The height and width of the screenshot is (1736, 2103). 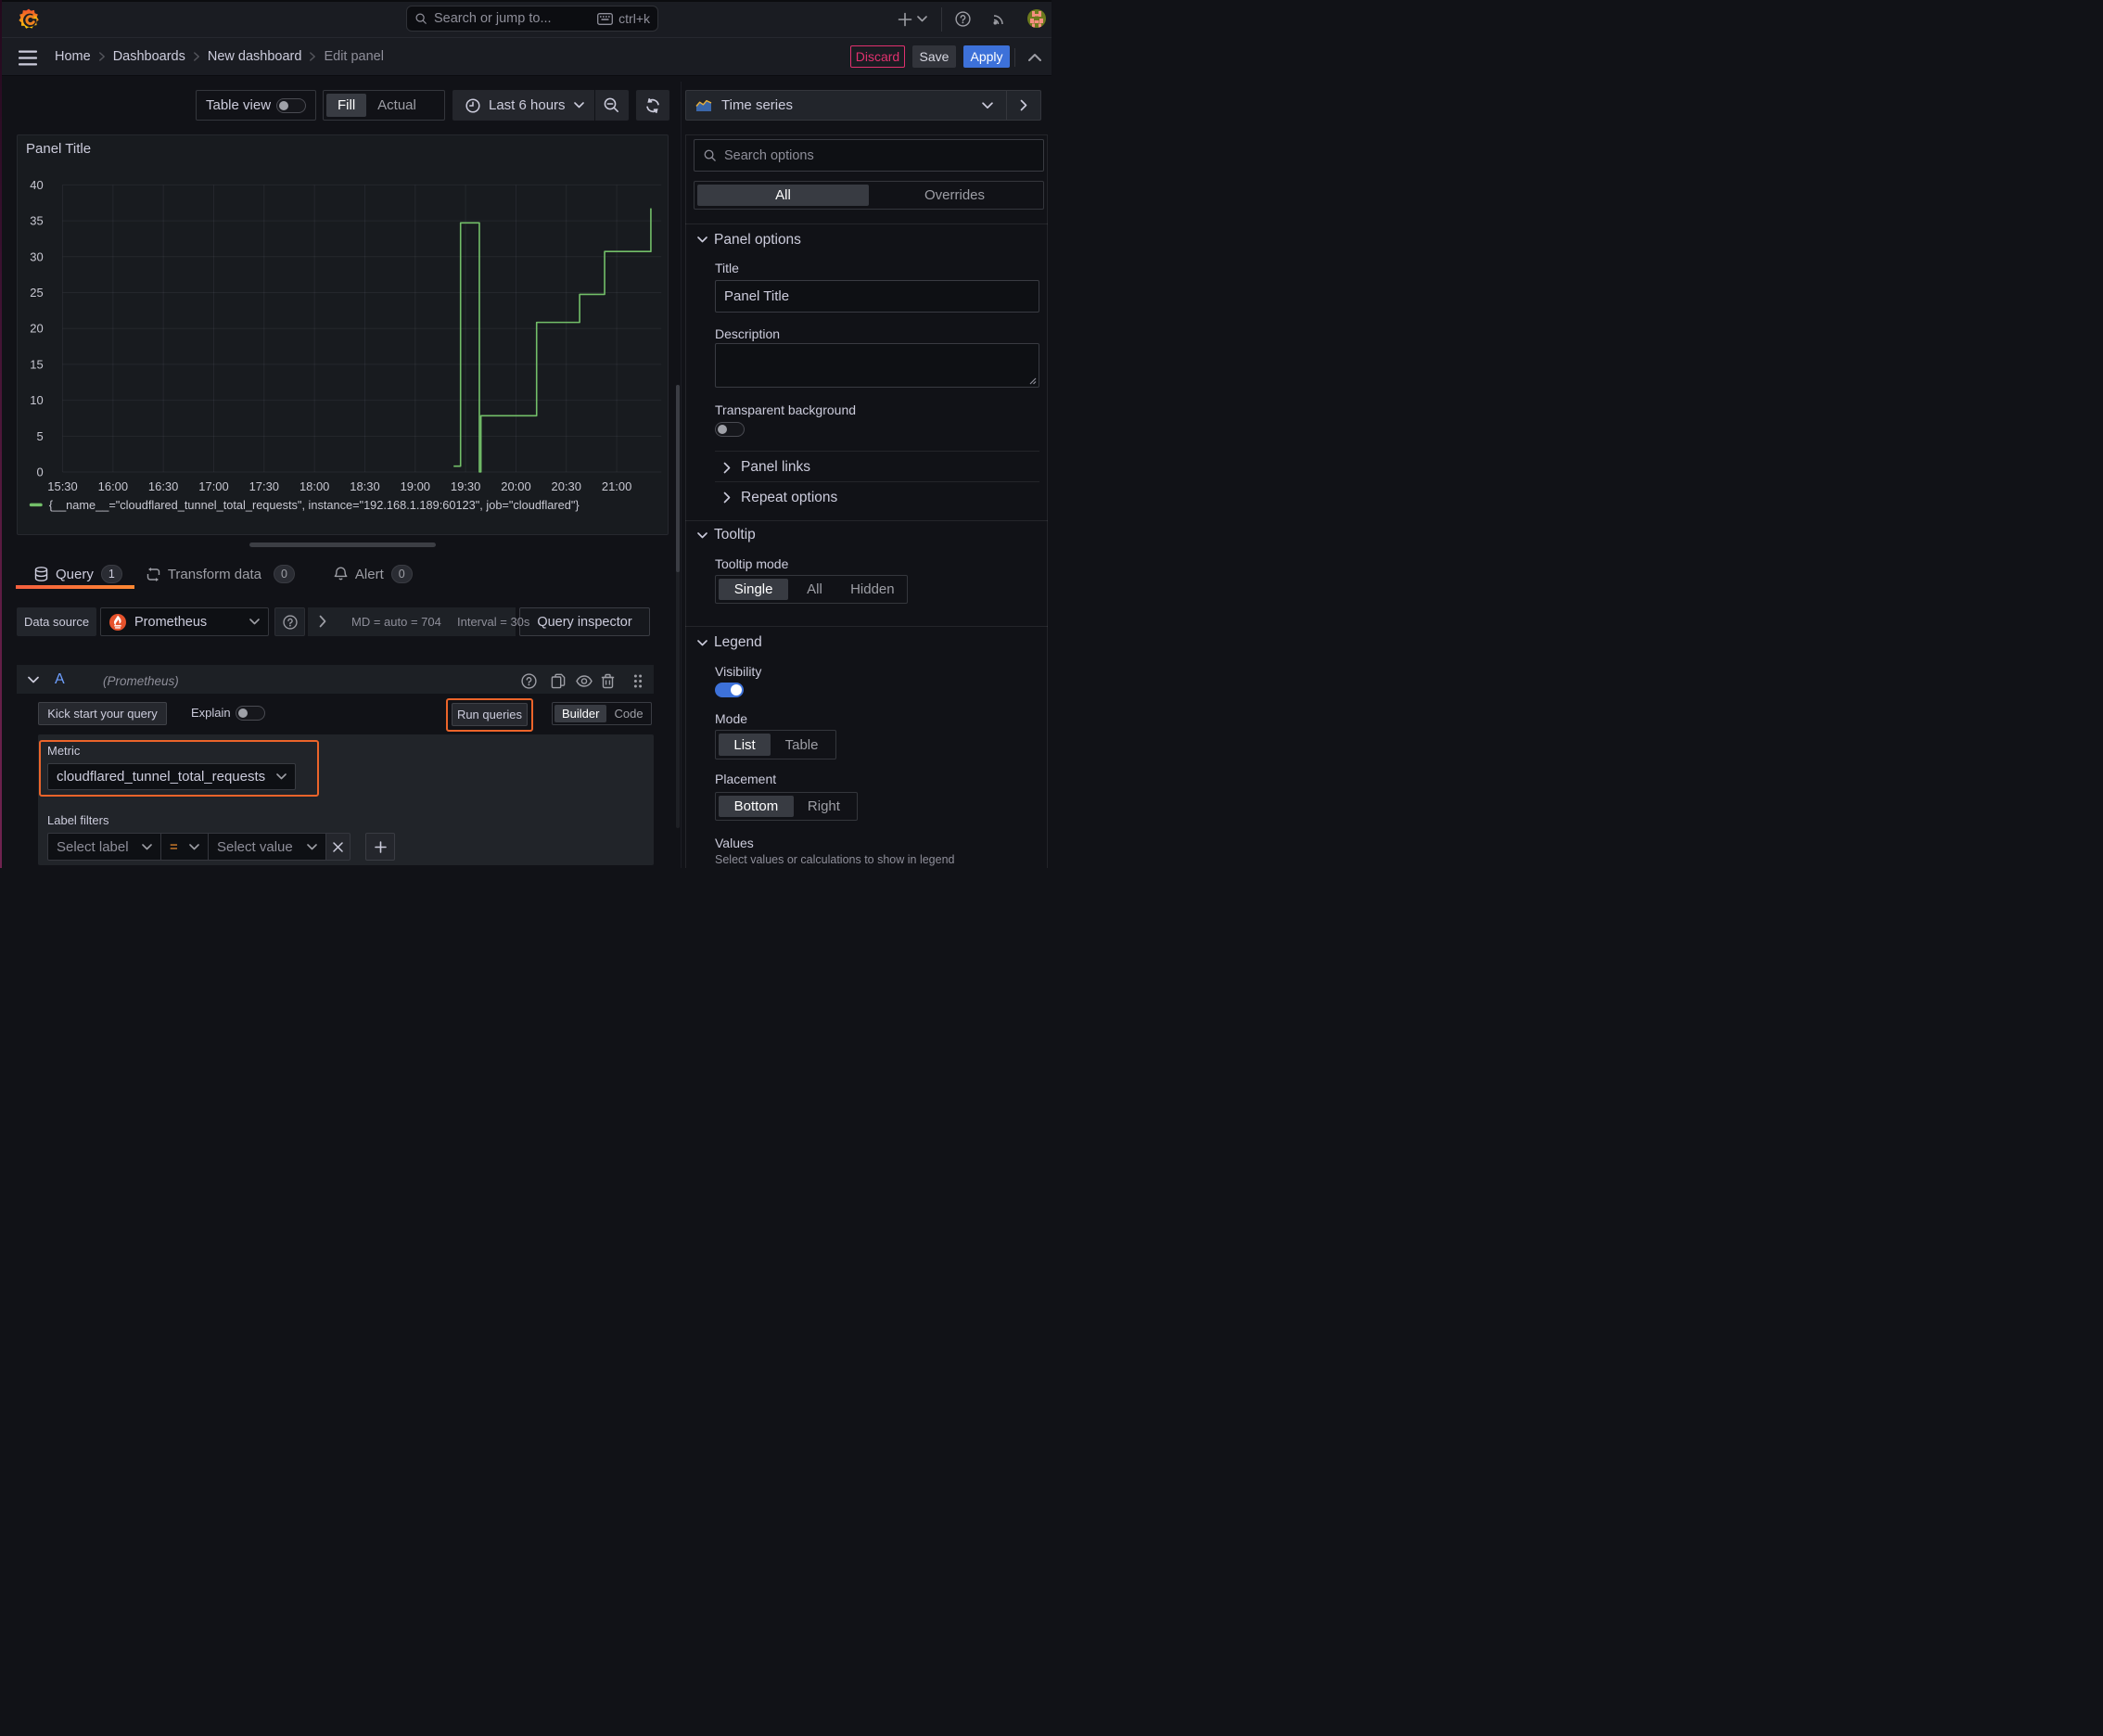 What do you see at coordinates (264, 486) in the screenshot?
I see `svg-text: 17:30` at bounding box center [264, 486].